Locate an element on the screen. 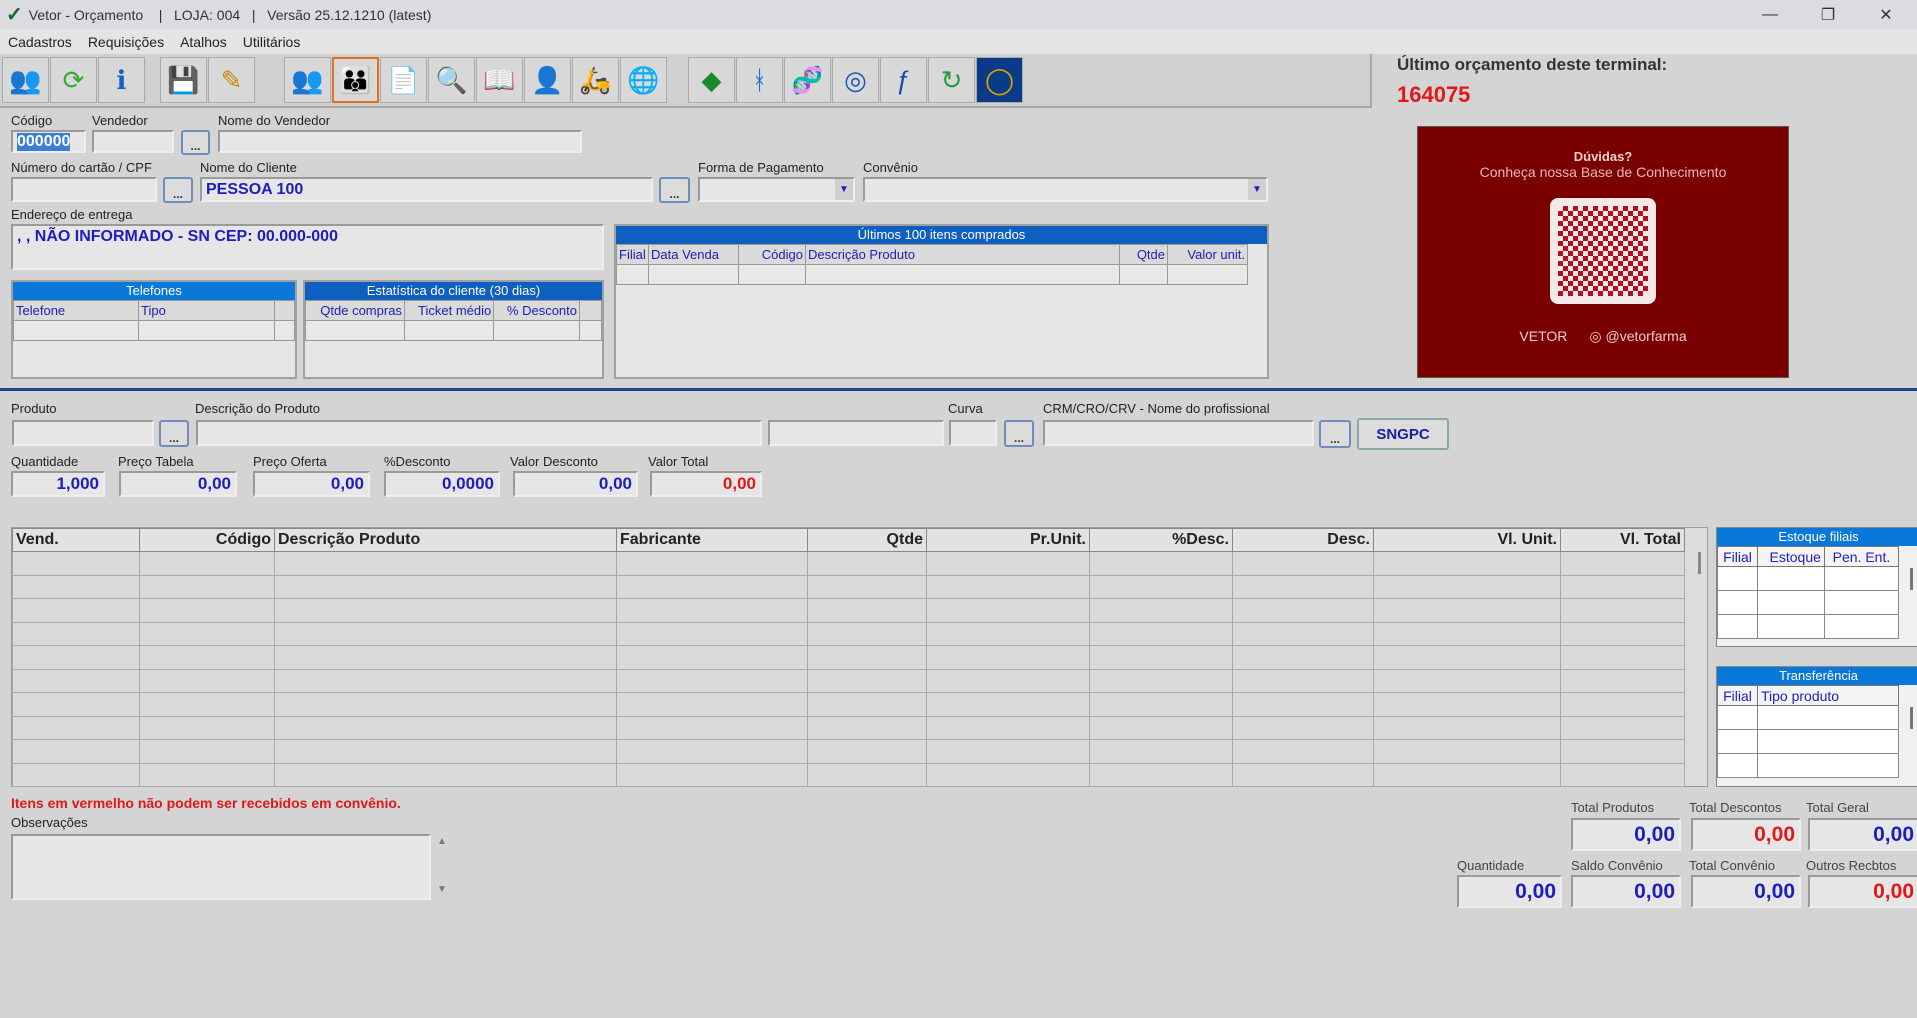 The image size is (1917, 1018). cliente-input: PESSOA 100 is located at coordinates (426, 189).